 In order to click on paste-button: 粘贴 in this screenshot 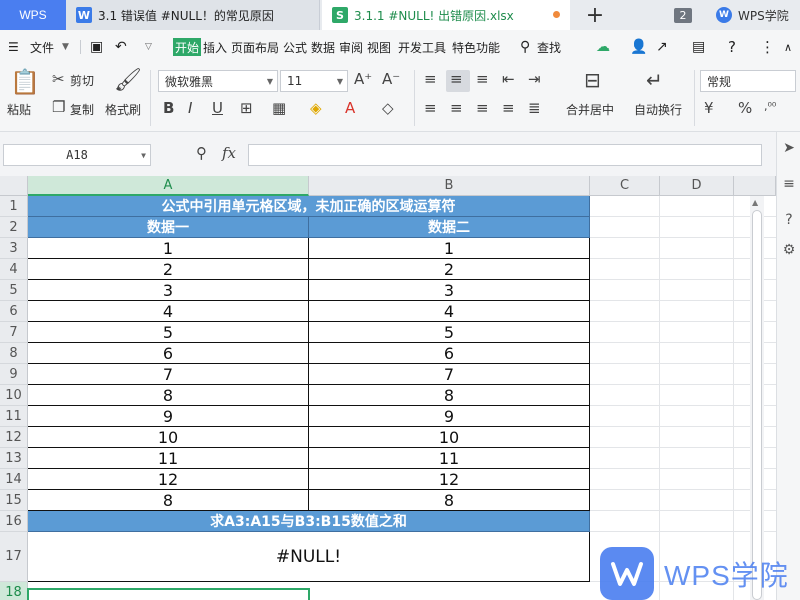, I will do `click(19, 109)`.